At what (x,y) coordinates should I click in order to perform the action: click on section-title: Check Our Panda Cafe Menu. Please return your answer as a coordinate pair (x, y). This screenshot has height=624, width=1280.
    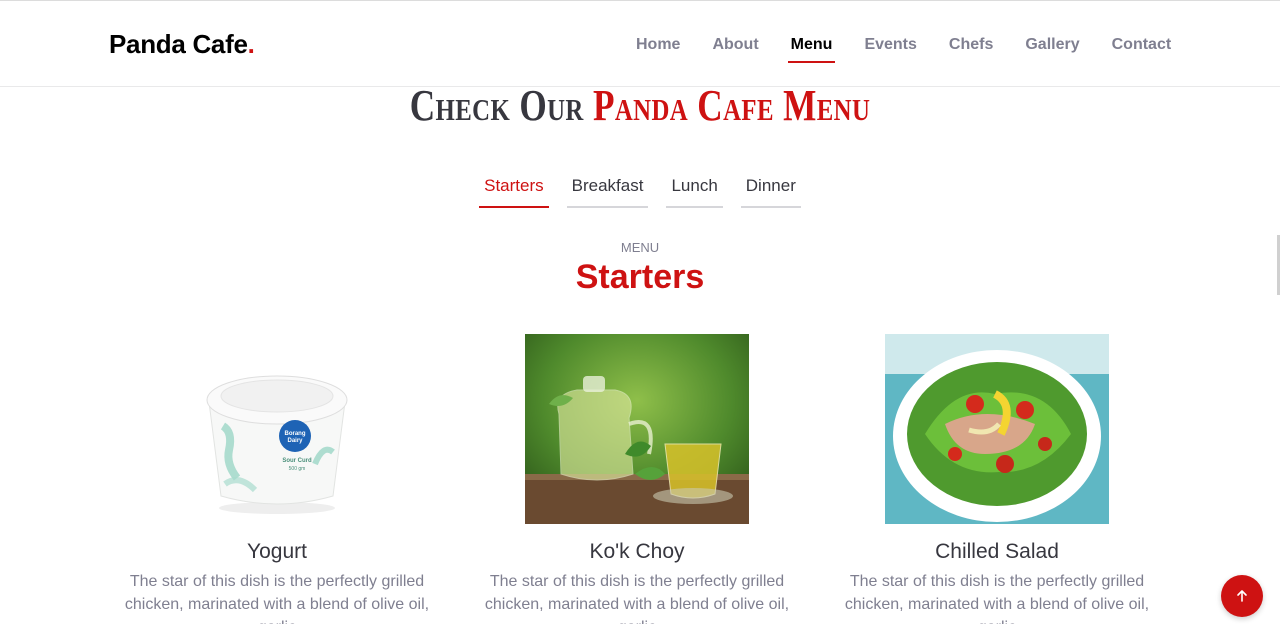
    Looking at the image, I should click on (640, 105).